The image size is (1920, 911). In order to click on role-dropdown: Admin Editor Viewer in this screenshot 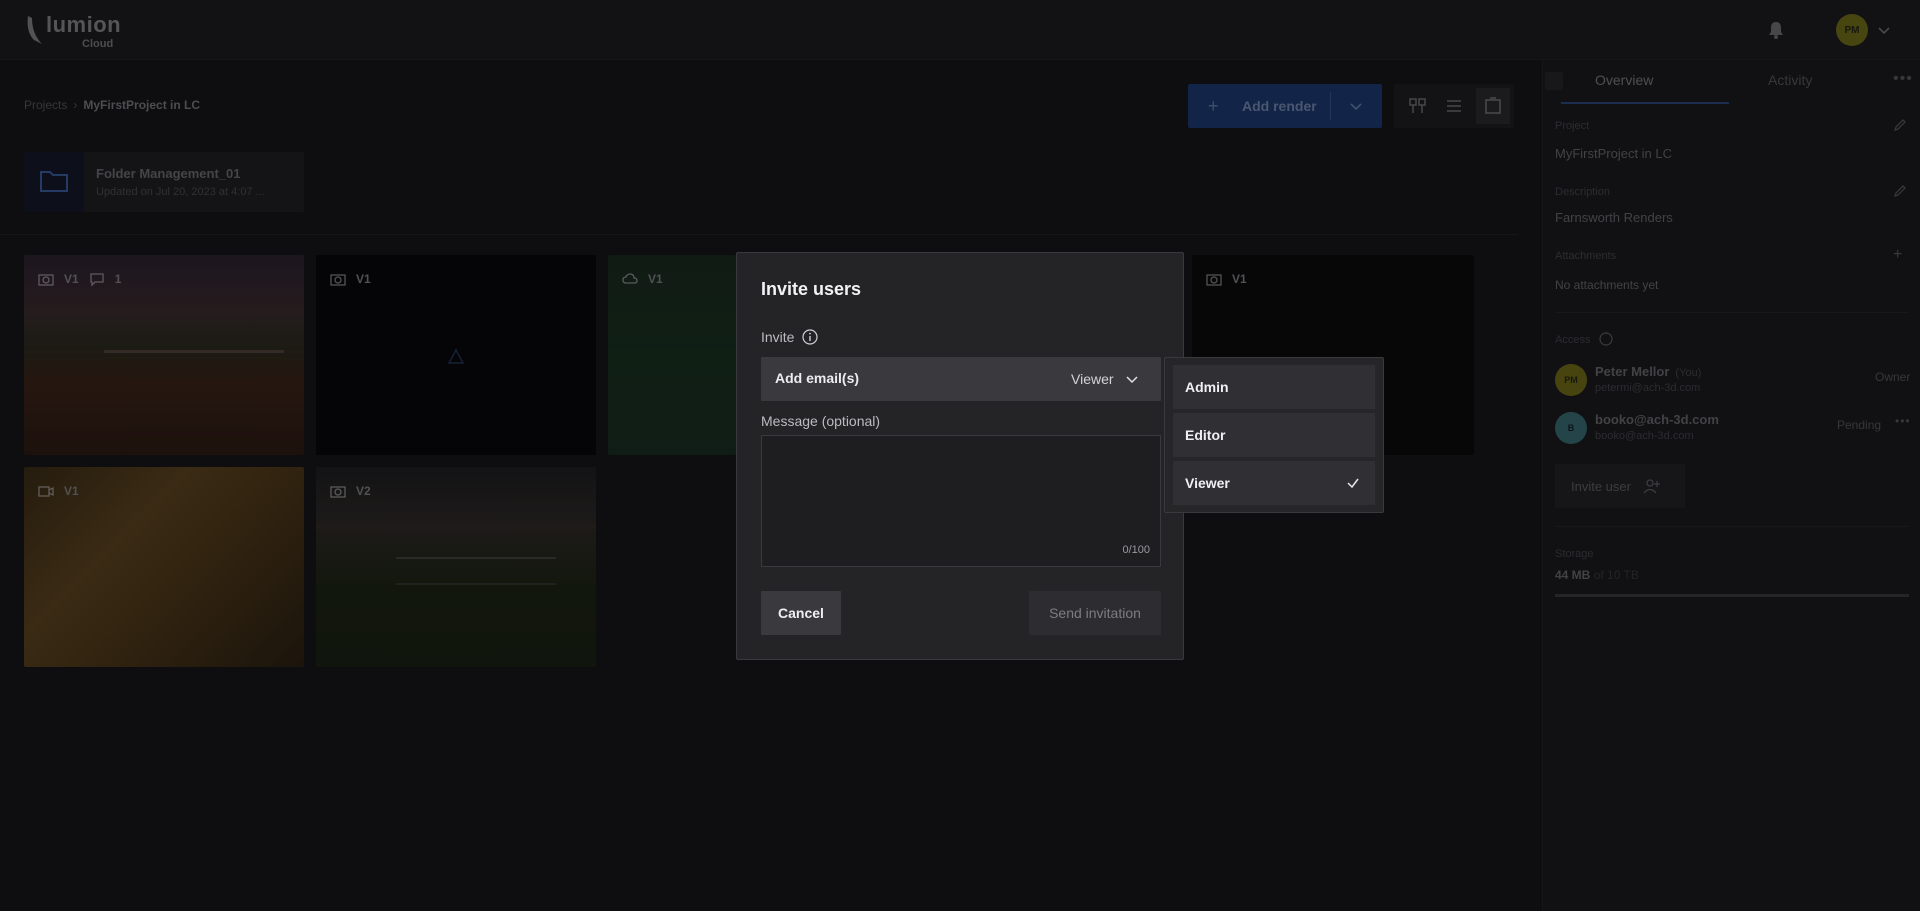, I will do `click(1274, 435)`.